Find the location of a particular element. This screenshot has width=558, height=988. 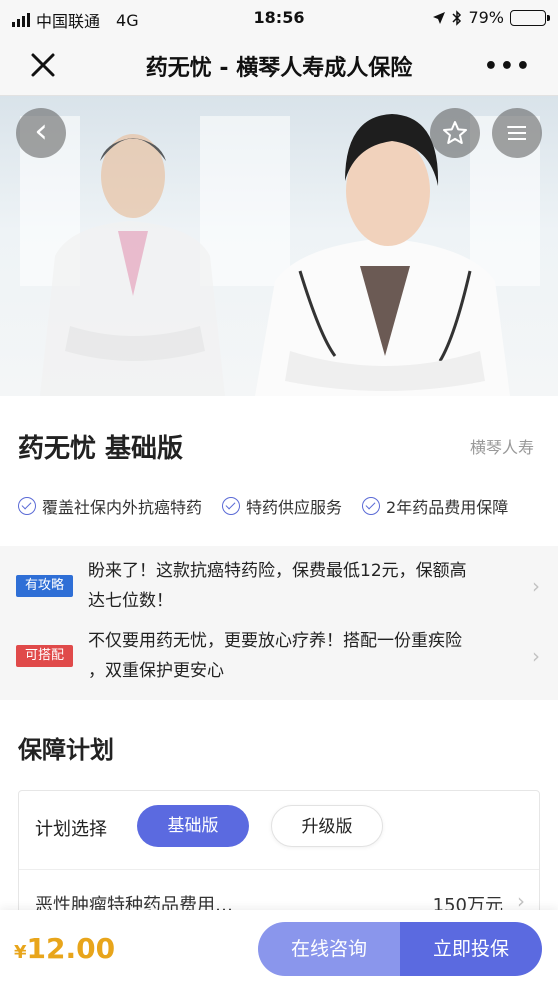

feature-item: 特药供应服务 is located at coordinates (282, 506).